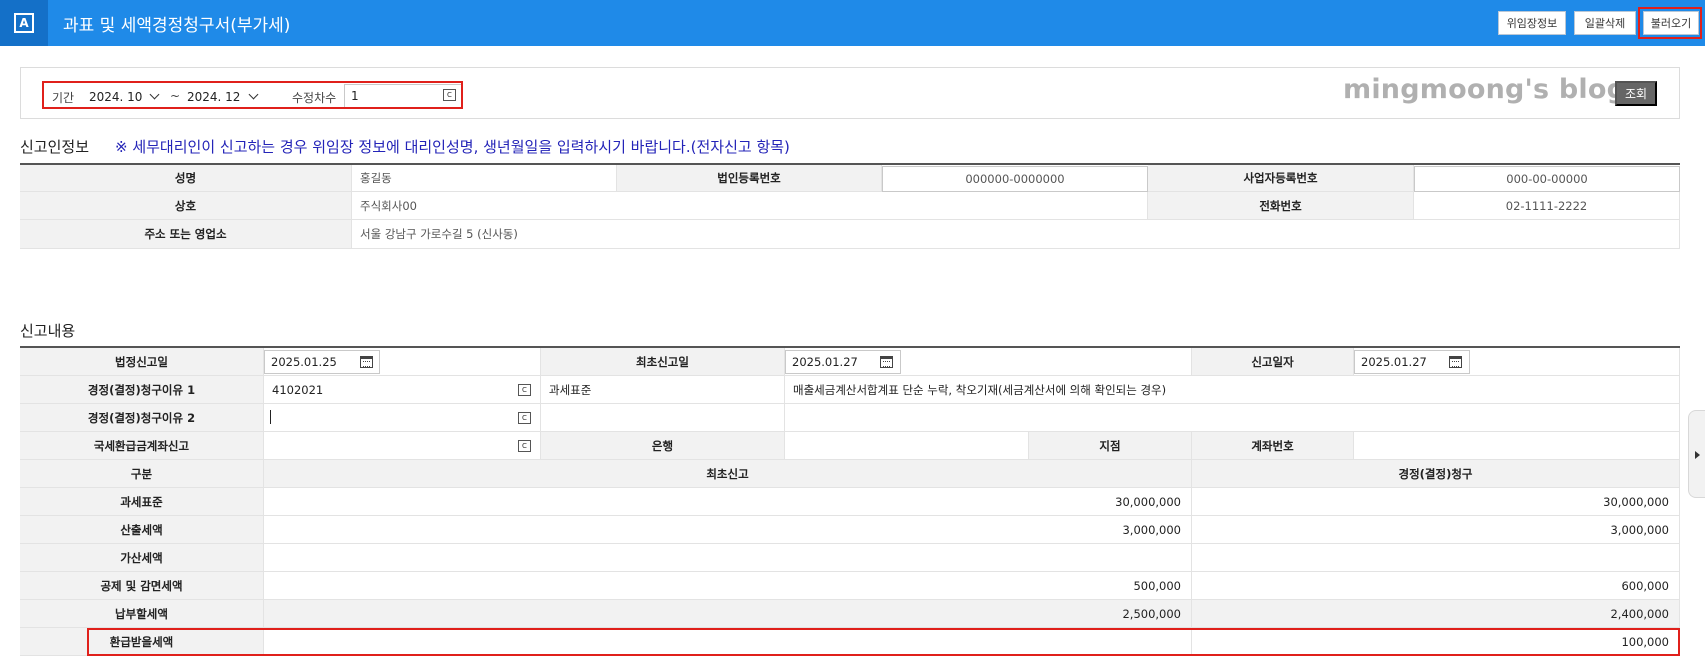  Describe the element at coordinates (1110, 446) in the screenshot. I see `branch-label: 지점` at that location.